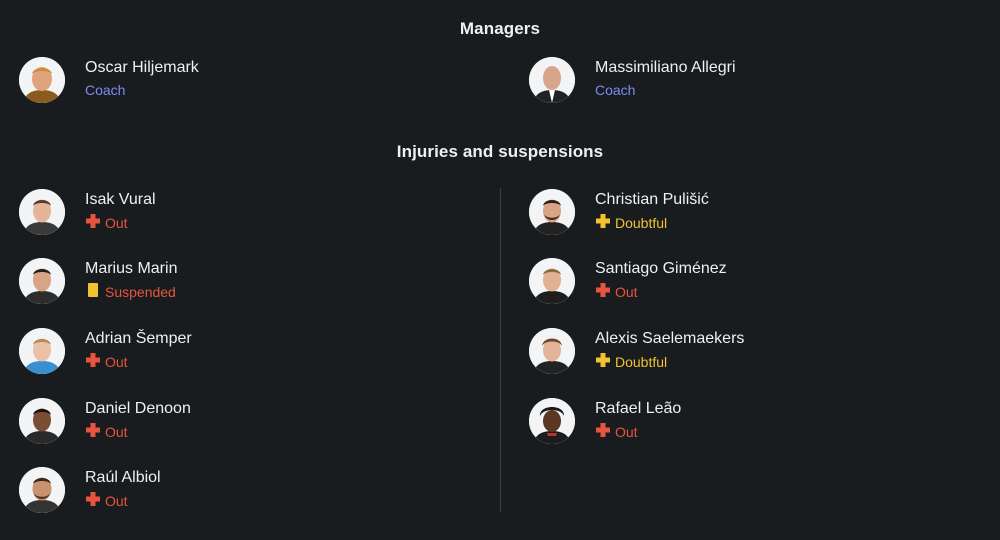 The height and width of the screenshot is (540, 1000). What do you see at coordinates (142, 67) in the screenshot?
I see `manager-name: Oscar Hiljemark` at bounding box center [142, 67].